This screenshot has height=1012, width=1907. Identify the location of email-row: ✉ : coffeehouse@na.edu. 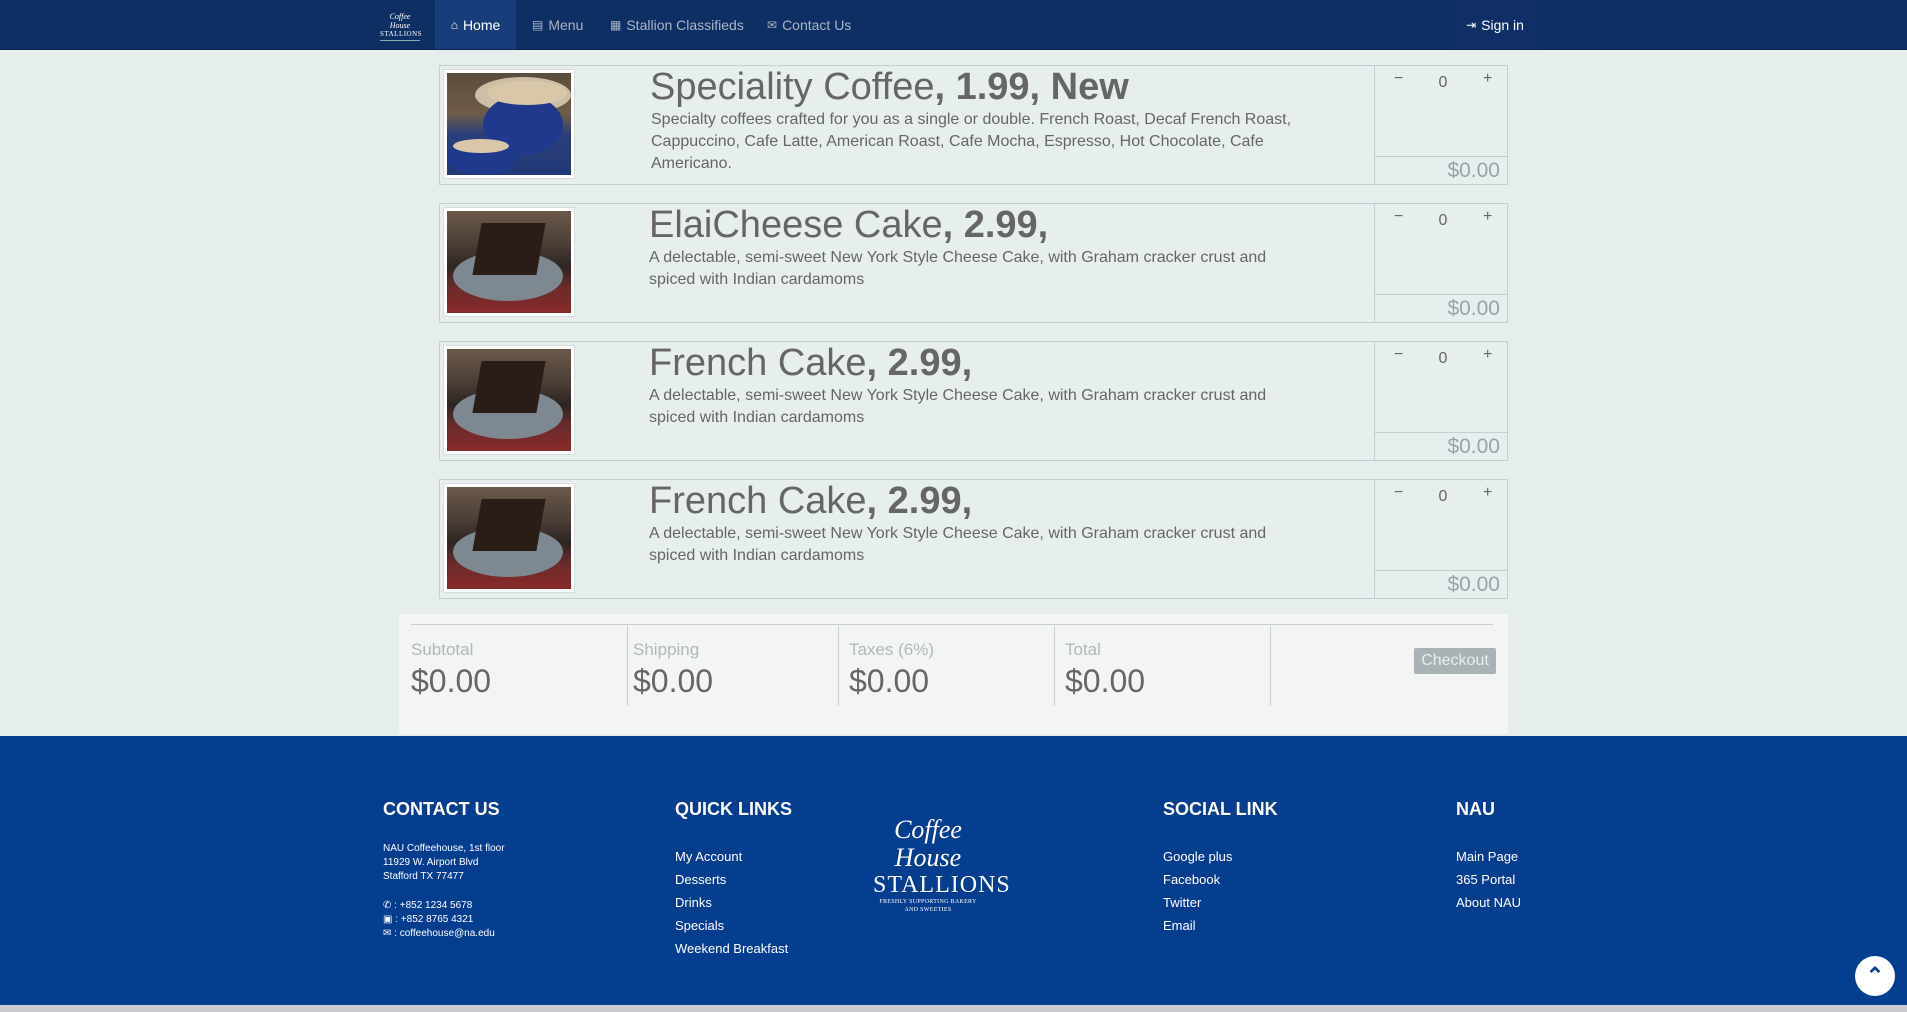
(439, 934).